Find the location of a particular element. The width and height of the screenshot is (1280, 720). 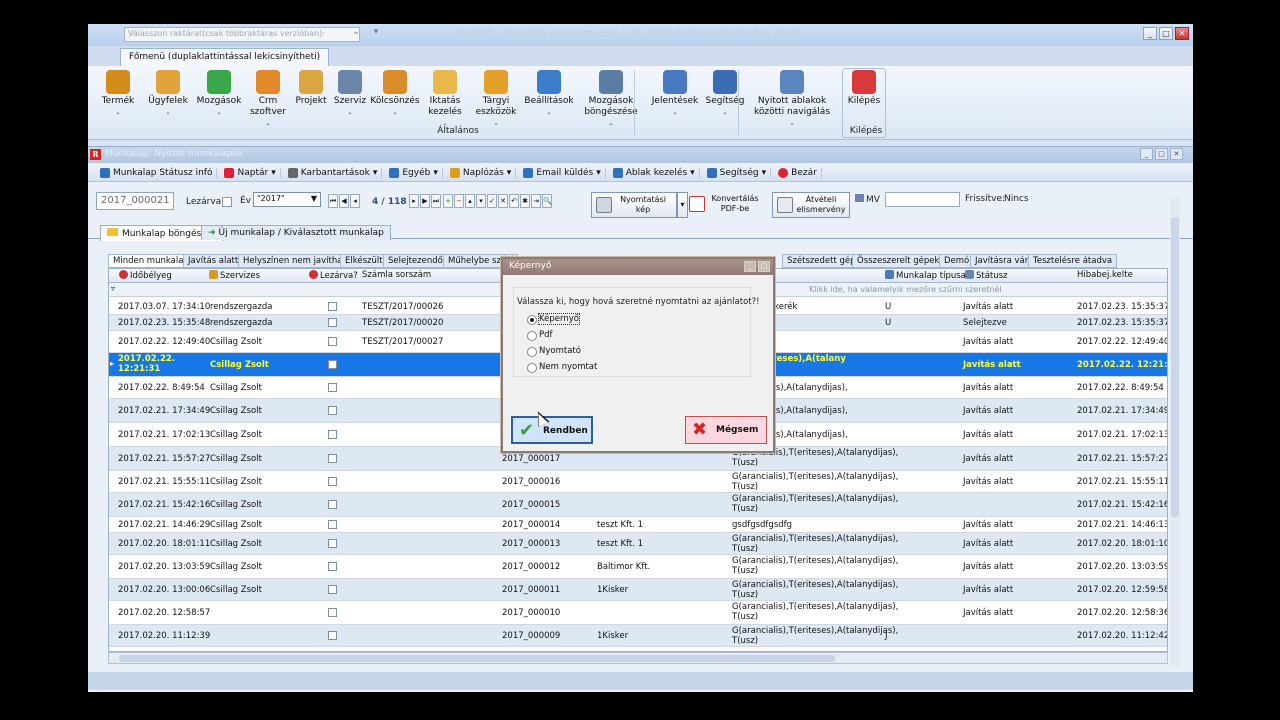

dropdown-arrow-icon: ⌄ is located at coordinates (356, 34).